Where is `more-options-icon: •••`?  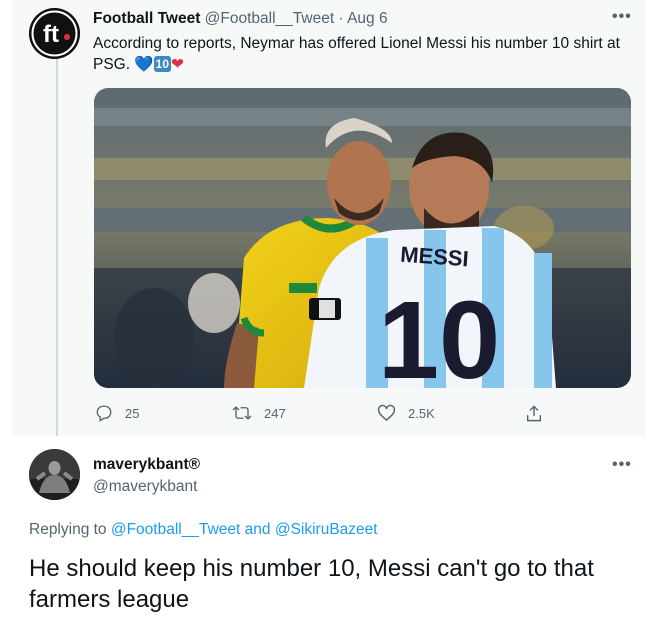
more-options-icon: ••• is located at coordinates (622, 17).